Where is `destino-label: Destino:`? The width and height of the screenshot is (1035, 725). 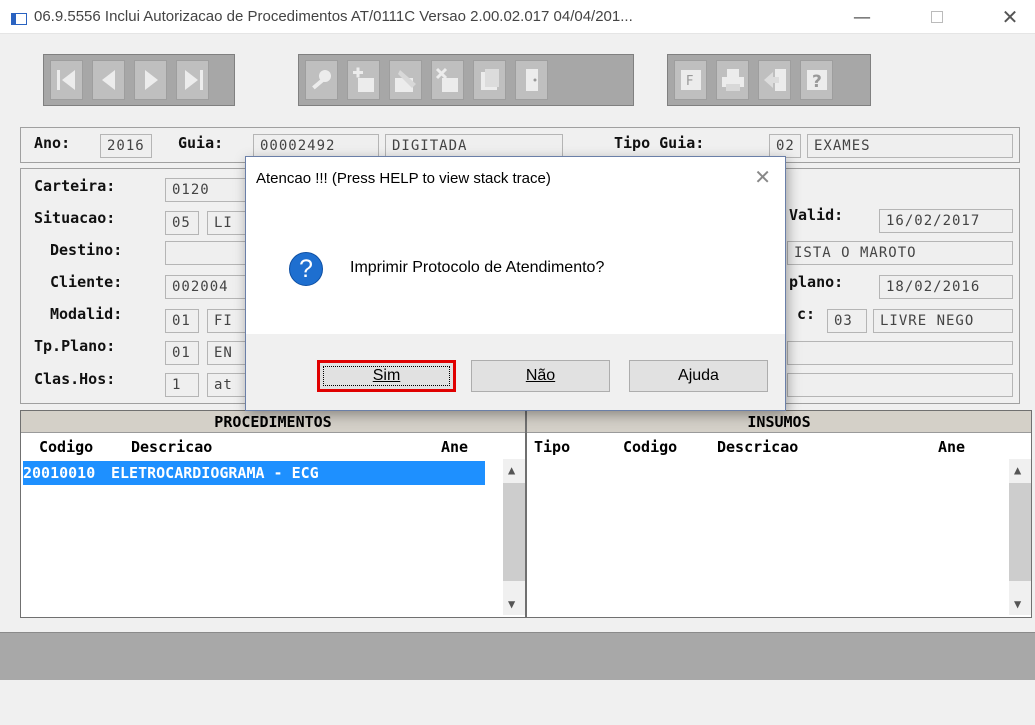 destino-label: Destino: is located at coordinates (86, 250).